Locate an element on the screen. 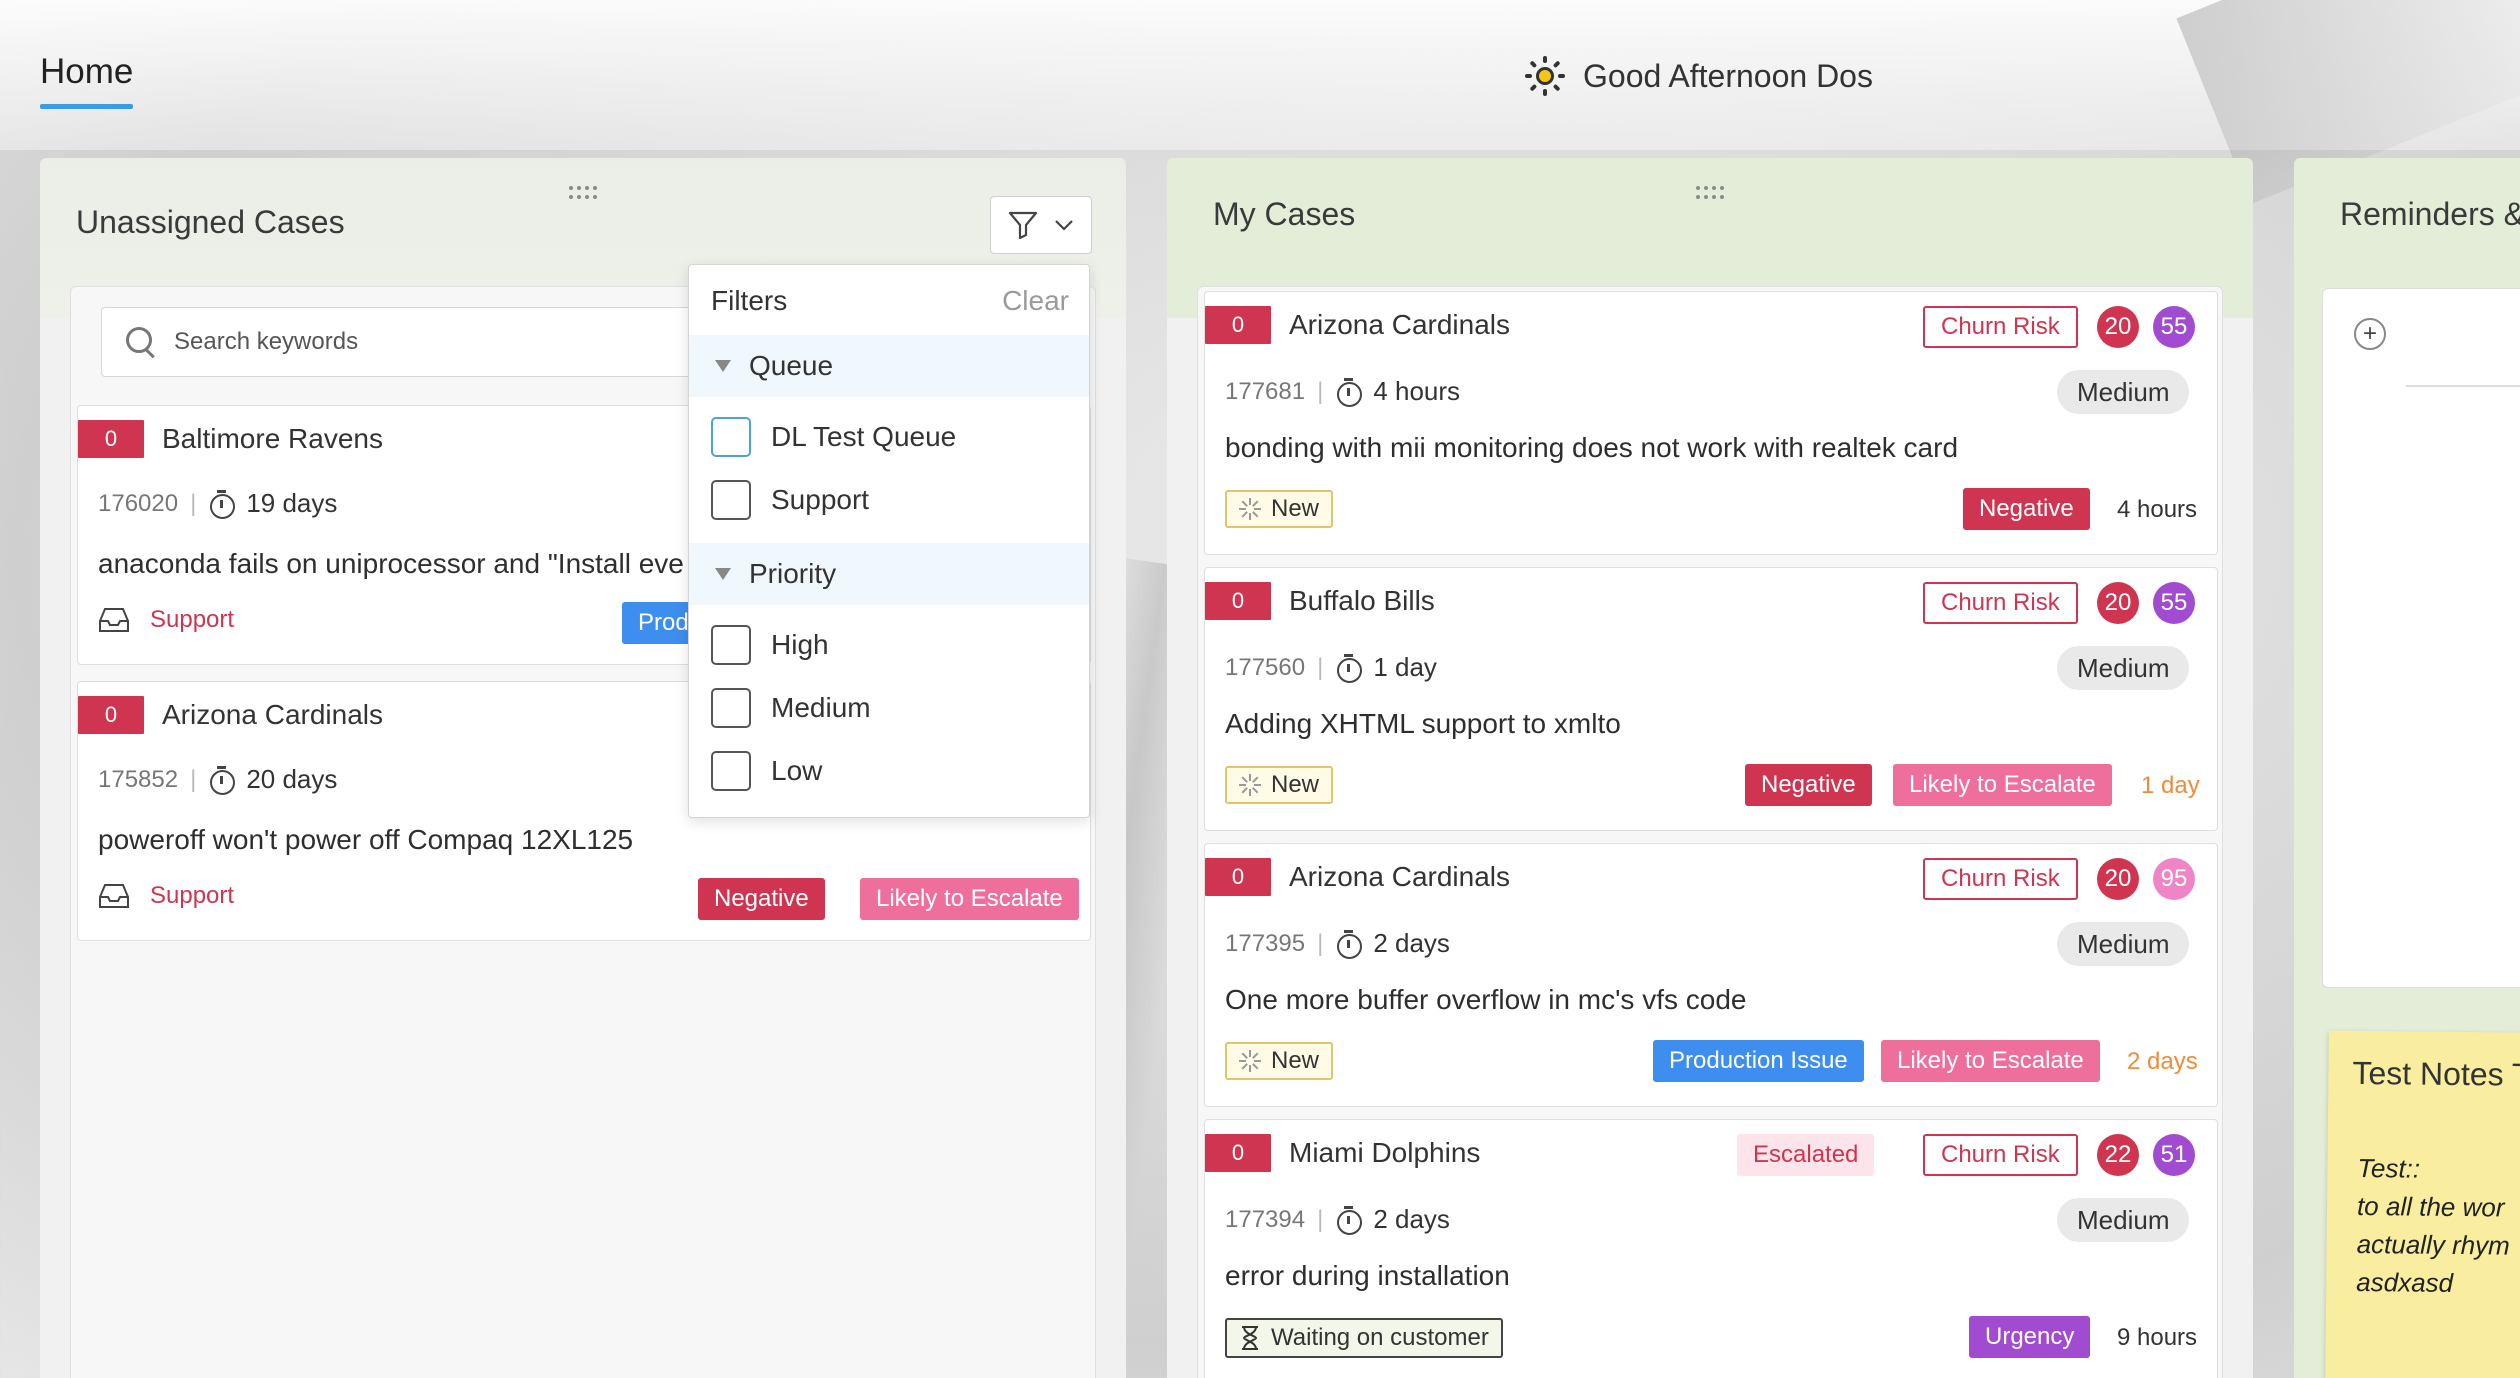 The image size is (2520, 1378). score-badge: 20 is located at coordinates (2118, 327).